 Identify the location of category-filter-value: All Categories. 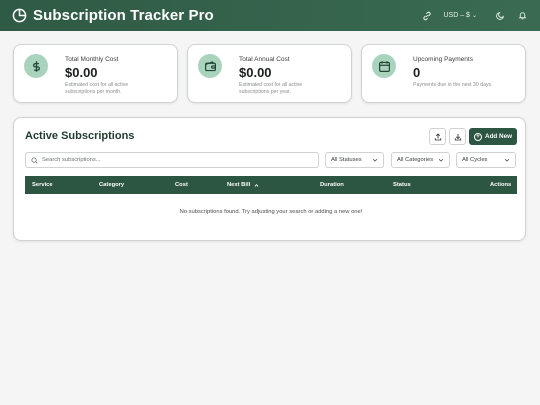
(415, 160).